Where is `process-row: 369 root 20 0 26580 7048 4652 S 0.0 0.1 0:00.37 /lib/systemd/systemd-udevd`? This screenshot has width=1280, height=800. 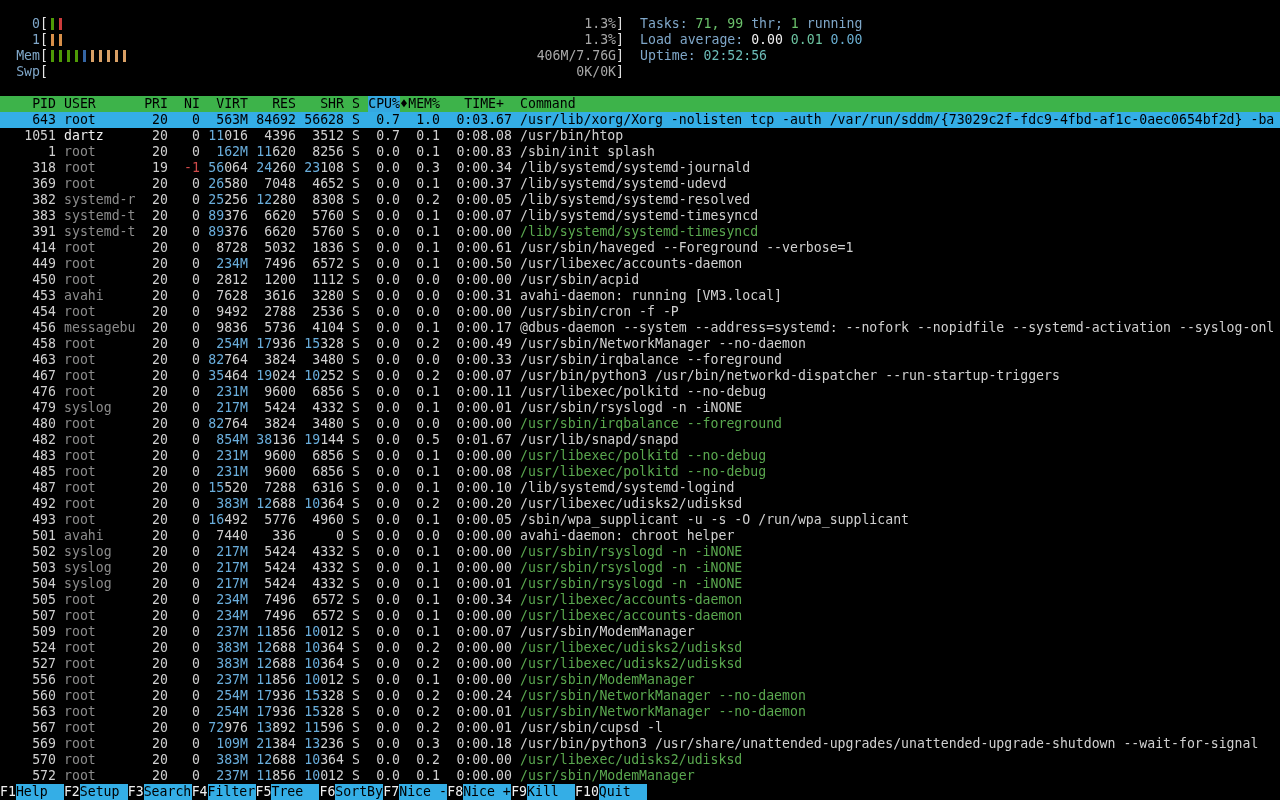
process-row: 369 root 20 0 26580 7048 4652 S 0.0 0.1 0:00.37 /lib/systemd/systemd-udevd is located at coordinates (640, 184).